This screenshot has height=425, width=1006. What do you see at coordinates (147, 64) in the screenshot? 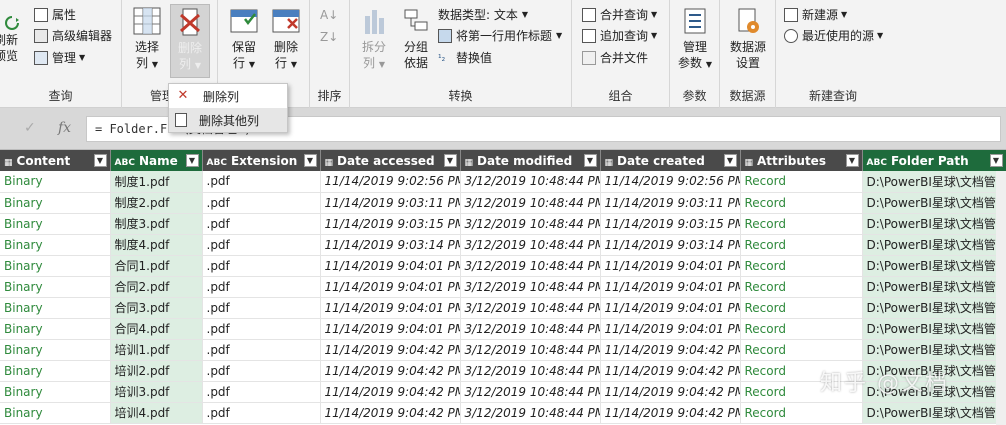
I see `choose-cols-sub: 列 ▼` at bounding box center [147, 64].